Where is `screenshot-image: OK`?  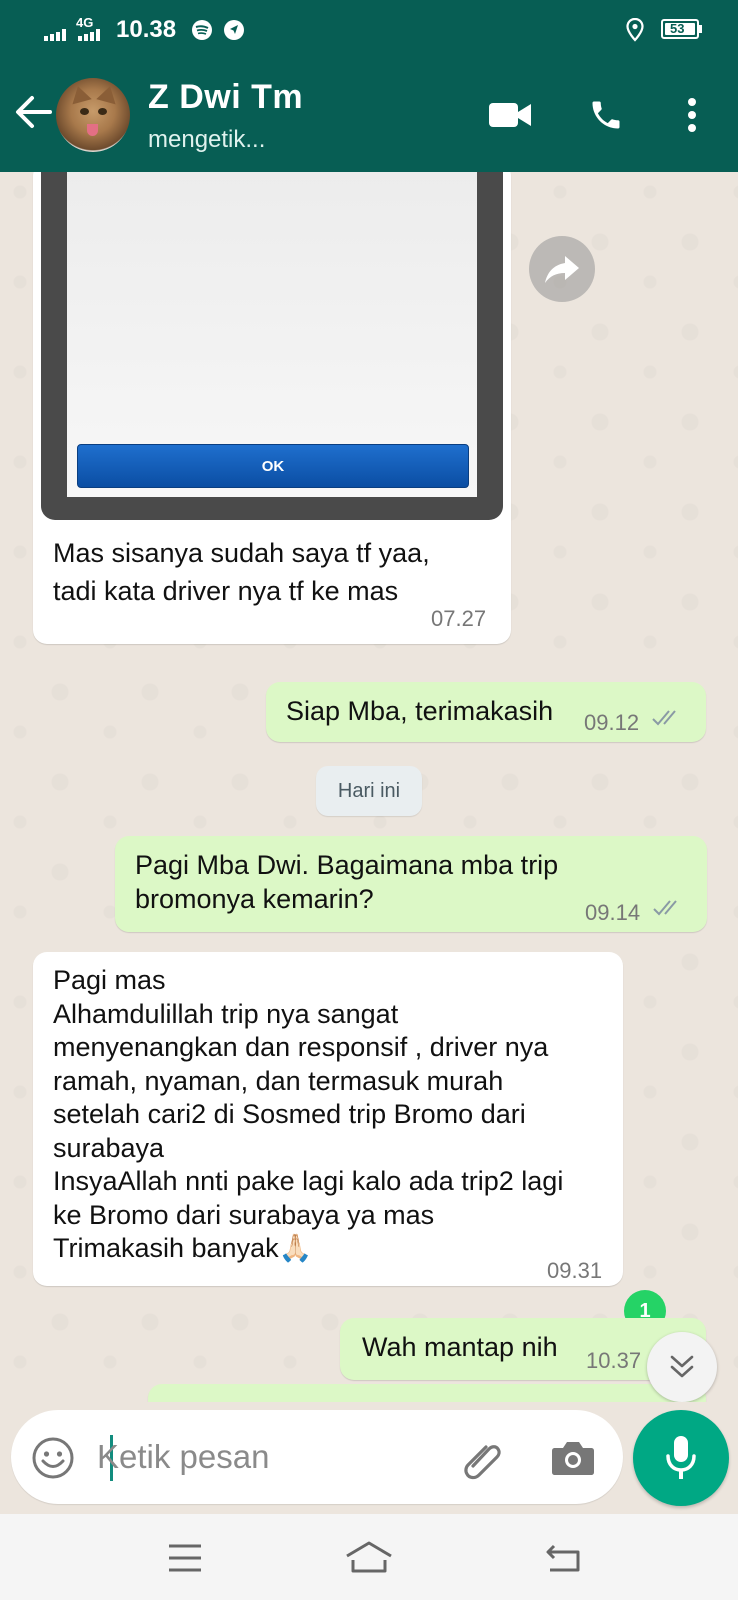
screenshot-image: OK is located at coordinates (272, 334).